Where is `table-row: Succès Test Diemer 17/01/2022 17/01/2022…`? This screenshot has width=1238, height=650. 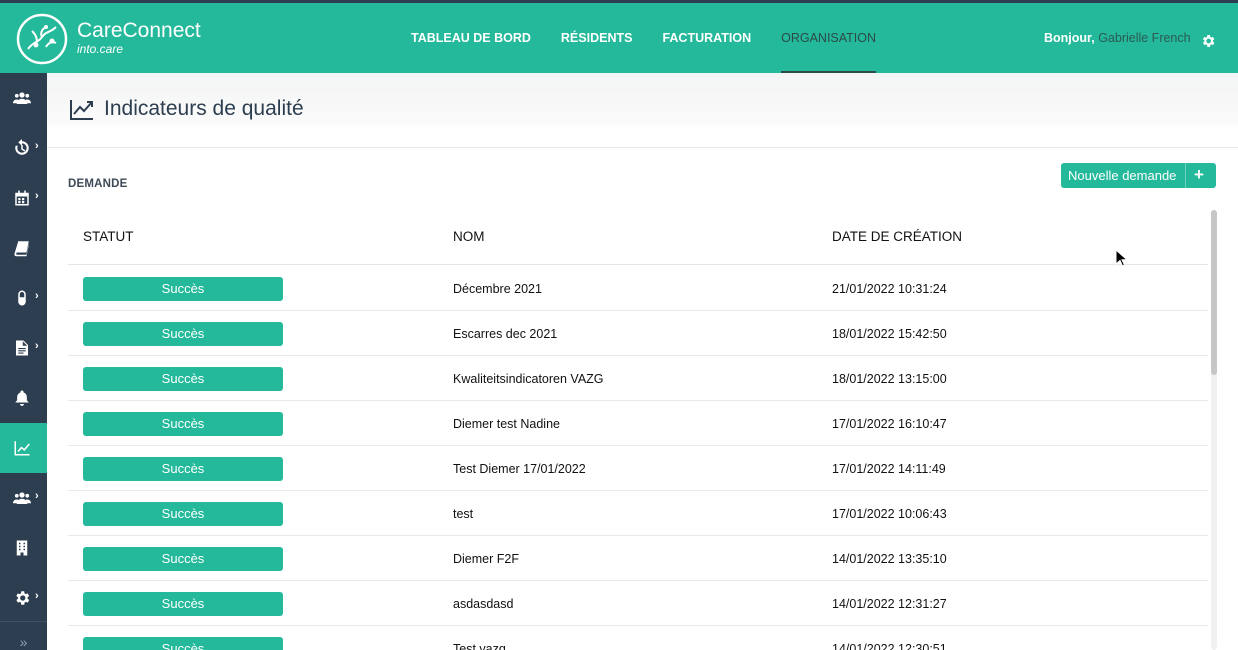
table-row: Succès Test Diemer 17/01/2022 17/01/2022… is located at coordinates (638, 468).